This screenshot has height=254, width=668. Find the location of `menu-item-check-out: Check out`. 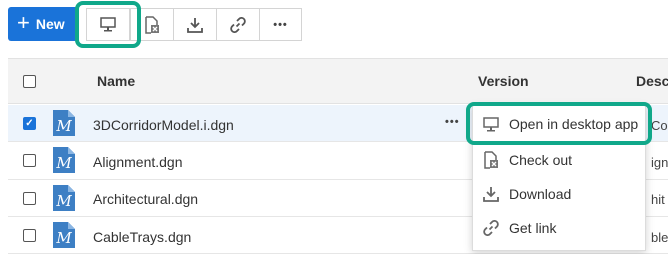

menu-item-check-out: Check out is located at coordinates (527, 160).